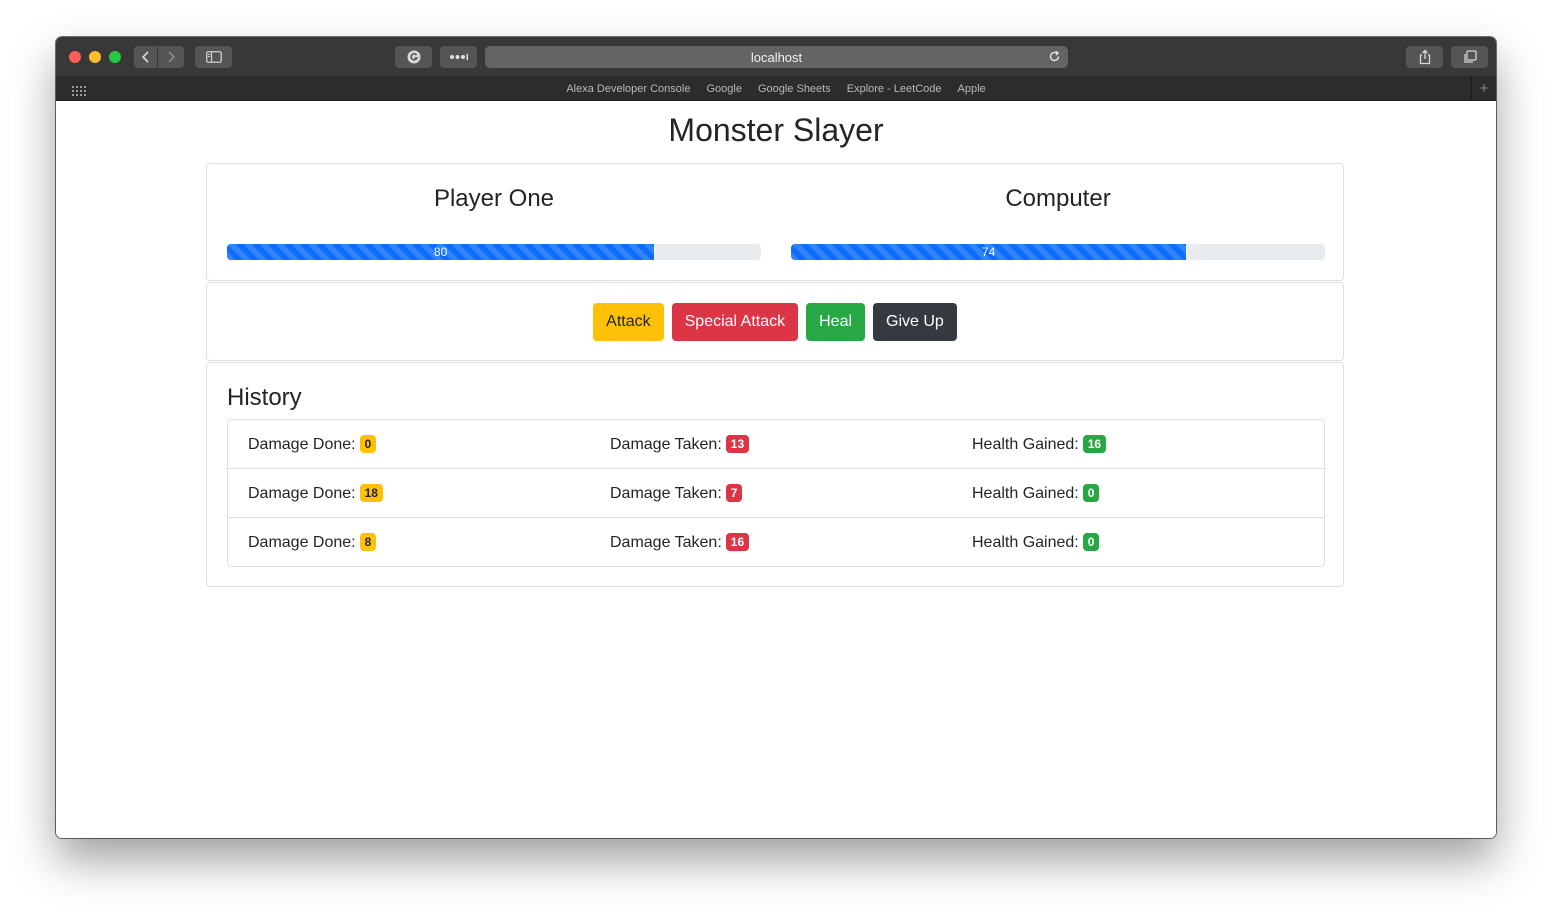 The width and height of the screenshot is (1552, 912). I want to click on computer-name: Computer, so click(1058, 198).